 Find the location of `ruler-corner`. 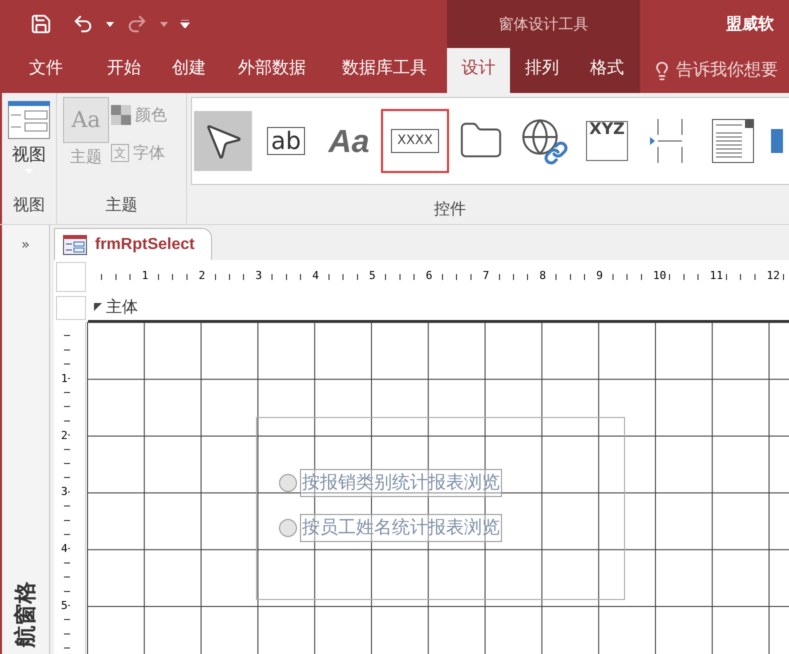

ruler-corner is located at coordinates (71, 277).